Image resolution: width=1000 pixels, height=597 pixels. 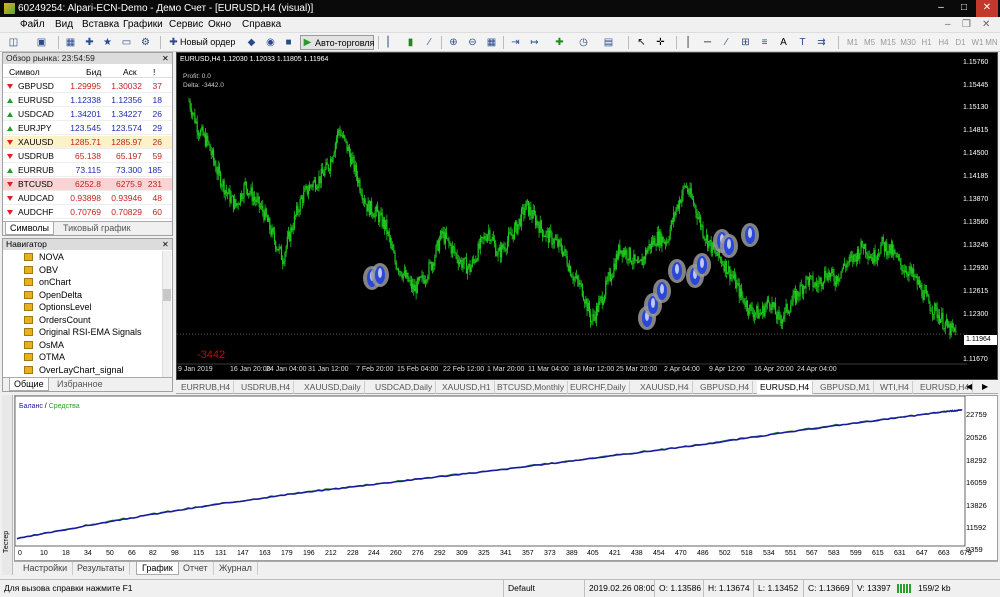 I want to click on scrollbar-thumb, so click(x=167, y=295).